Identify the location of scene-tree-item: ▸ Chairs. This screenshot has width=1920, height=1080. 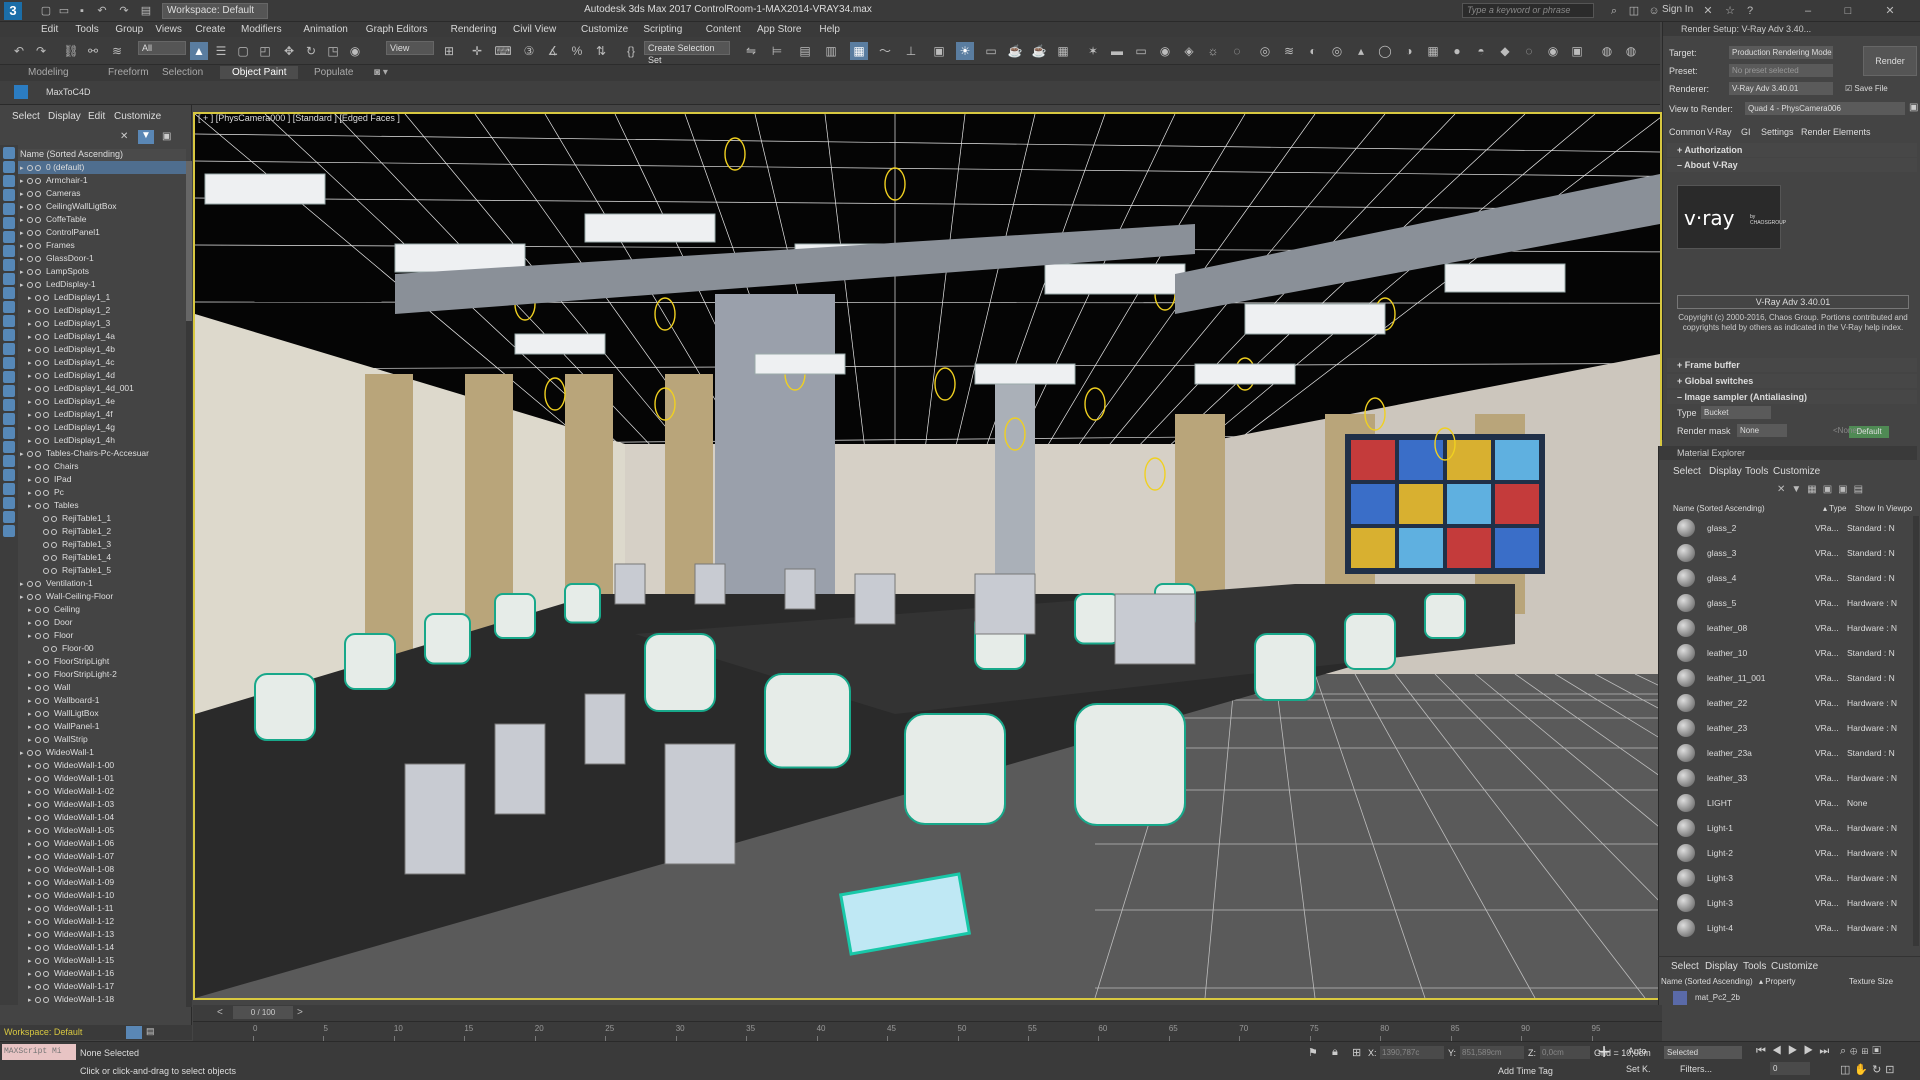
(102, 466).